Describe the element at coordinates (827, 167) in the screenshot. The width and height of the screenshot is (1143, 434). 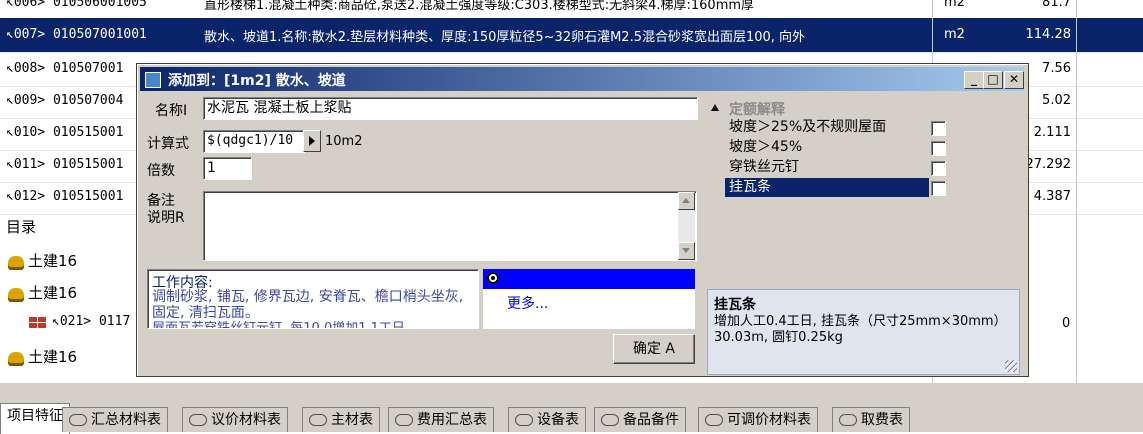
I see `quota-item: 穿铁丝元钉` at that location.